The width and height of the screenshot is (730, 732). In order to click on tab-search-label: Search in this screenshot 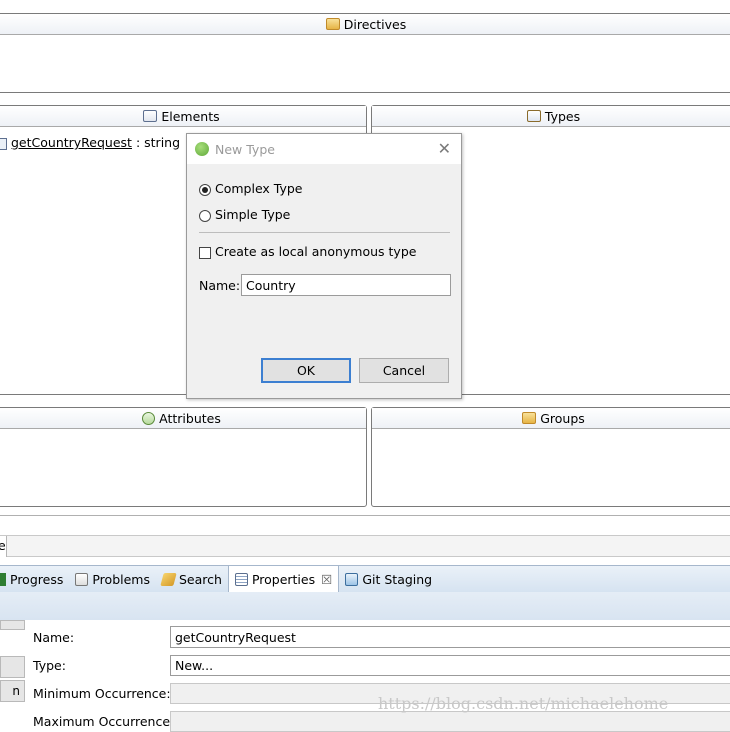, I will do `click(200, 579)`.